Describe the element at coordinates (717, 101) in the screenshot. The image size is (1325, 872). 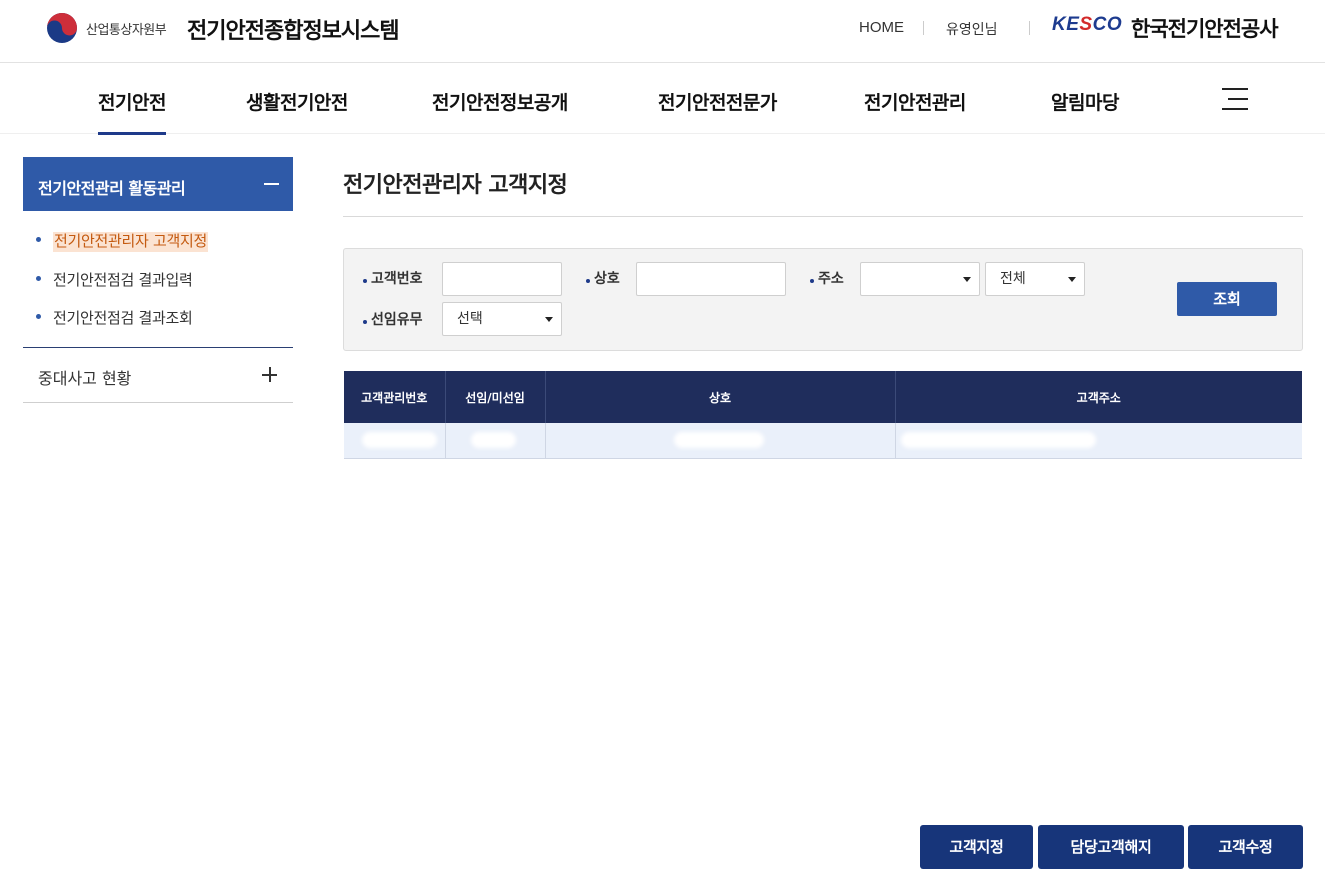
I see `gnb-item-experts: 전기안전전문가` at that location.